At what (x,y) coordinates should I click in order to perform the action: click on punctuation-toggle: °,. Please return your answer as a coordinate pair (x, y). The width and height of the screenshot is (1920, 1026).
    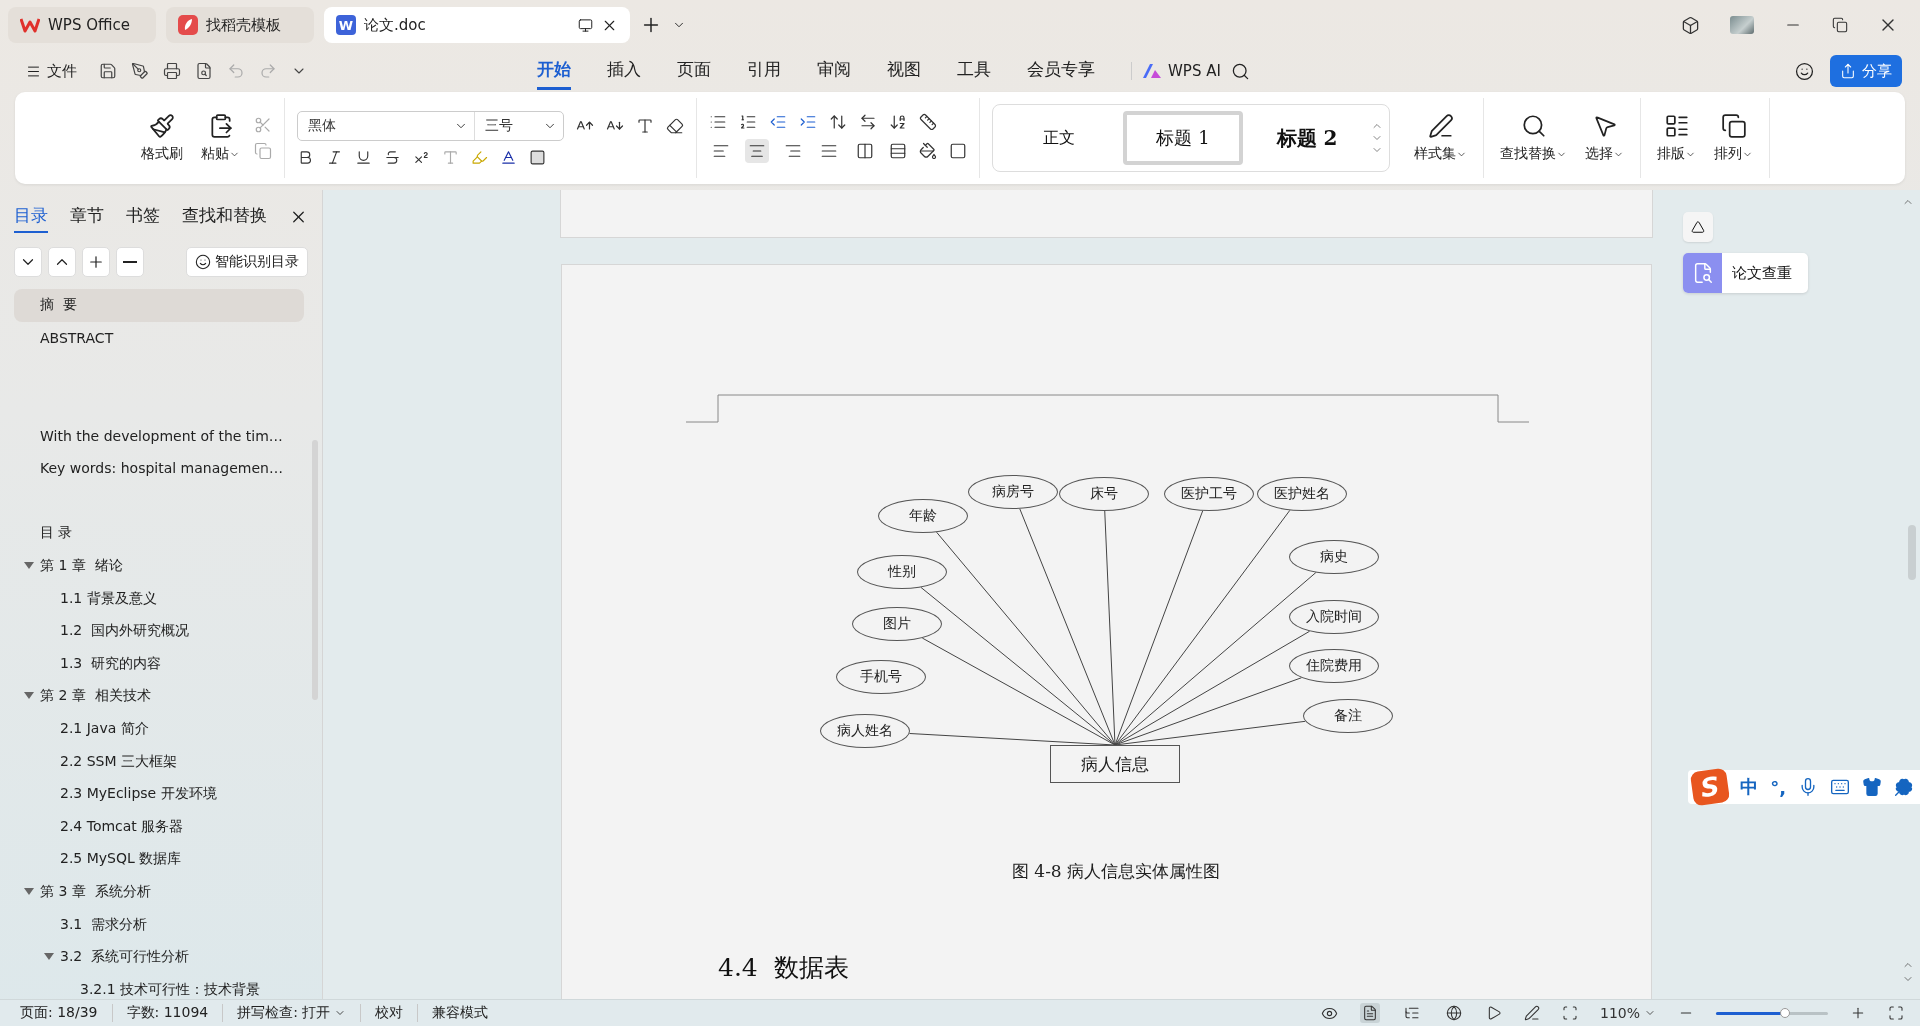
    Looking at the image, I should click on (1778, 787).